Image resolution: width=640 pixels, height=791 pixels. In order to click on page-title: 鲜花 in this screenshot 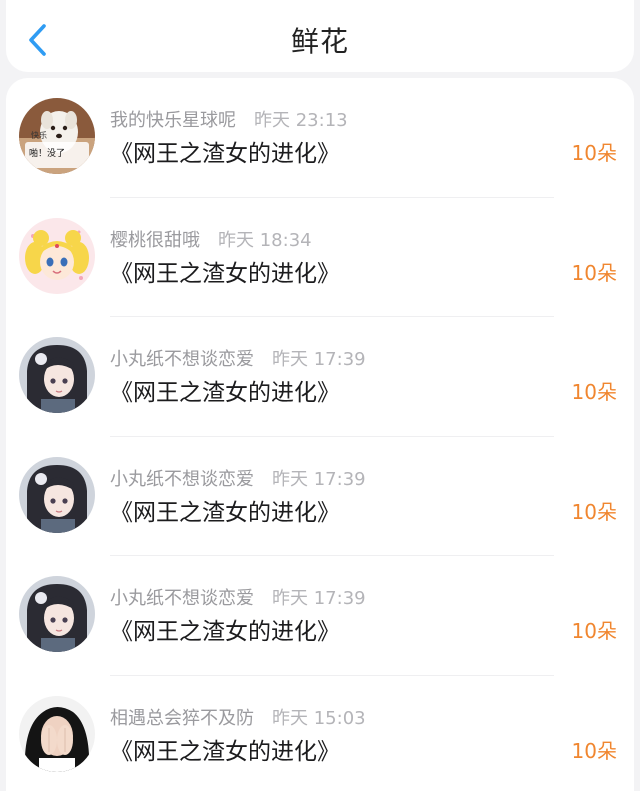, I will do `click(319, 41)`.